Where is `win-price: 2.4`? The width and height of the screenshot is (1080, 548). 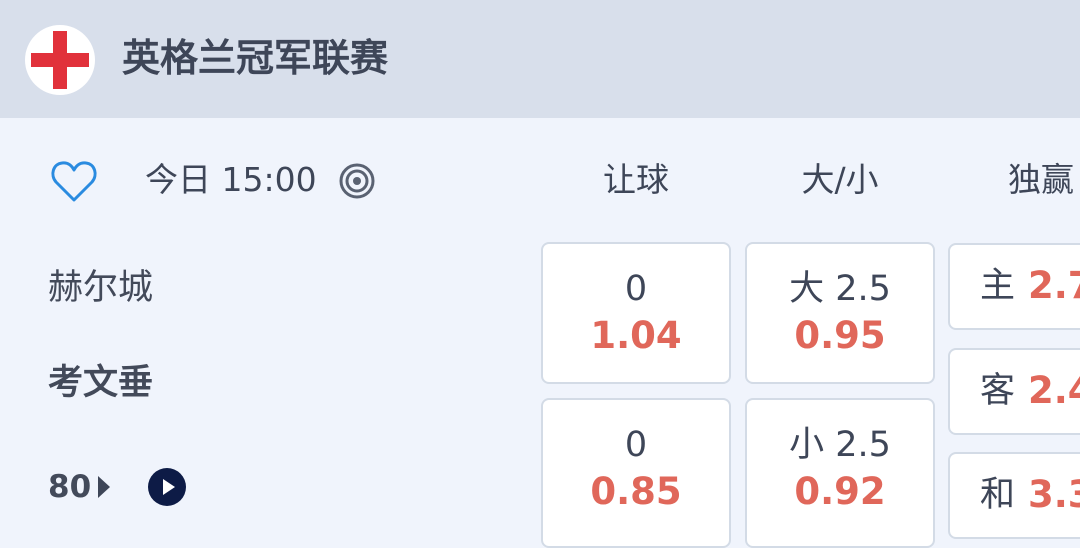 win-price: 2.4 is located at coordinates (1054, 390).